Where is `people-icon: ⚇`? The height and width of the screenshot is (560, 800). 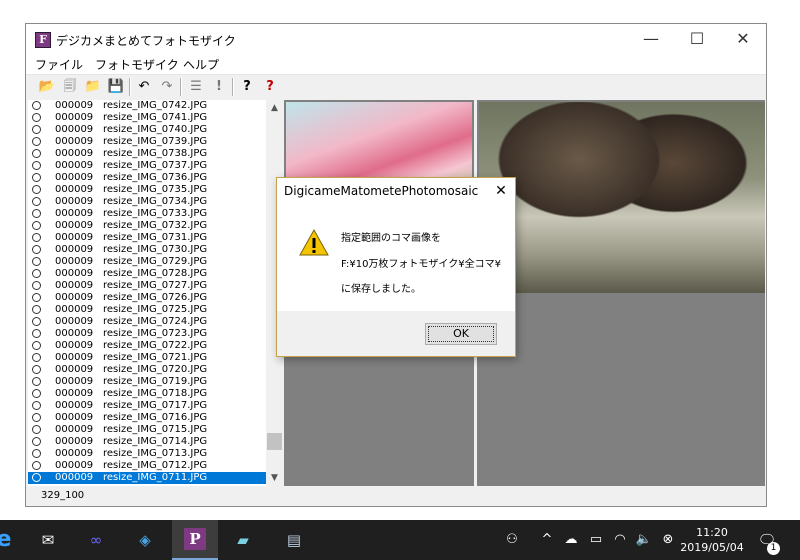
people-icon: ⚇ is located at coordinates (512, 540).